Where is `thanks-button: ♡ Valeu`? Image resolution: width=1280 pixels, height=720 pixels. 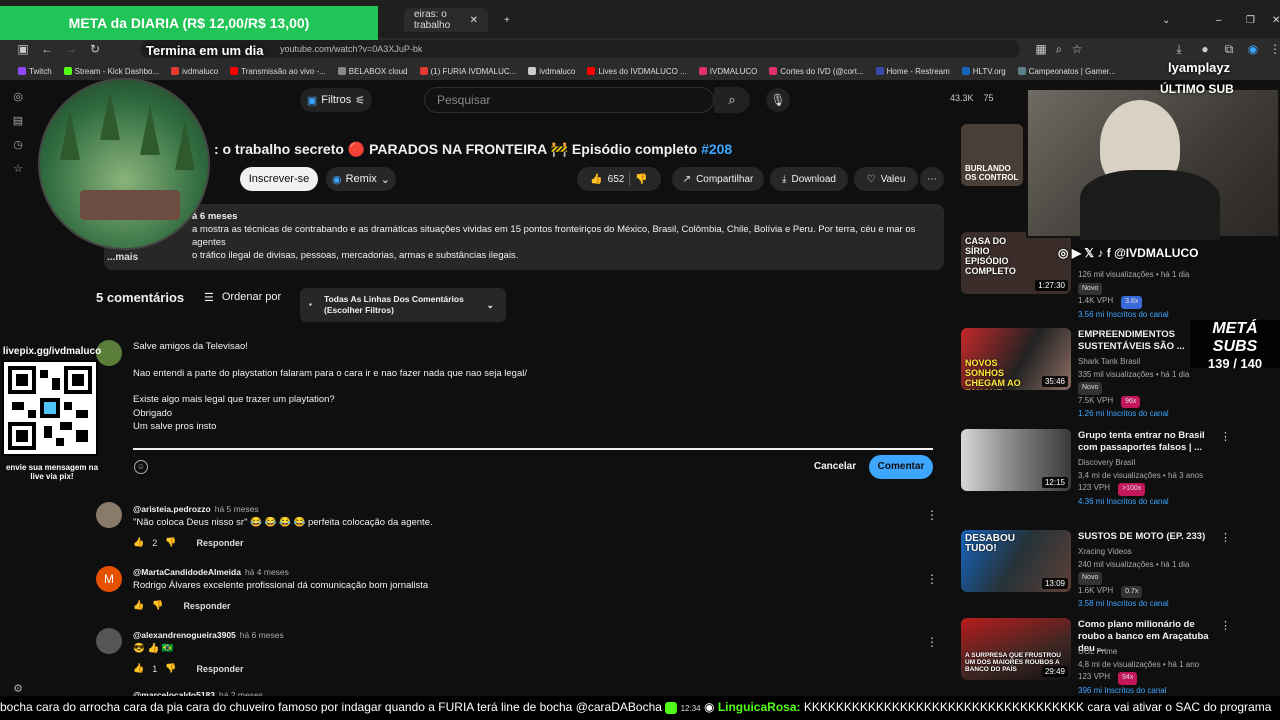
thanks-button: ♡ Valeu is located at coordinates (886, 179).